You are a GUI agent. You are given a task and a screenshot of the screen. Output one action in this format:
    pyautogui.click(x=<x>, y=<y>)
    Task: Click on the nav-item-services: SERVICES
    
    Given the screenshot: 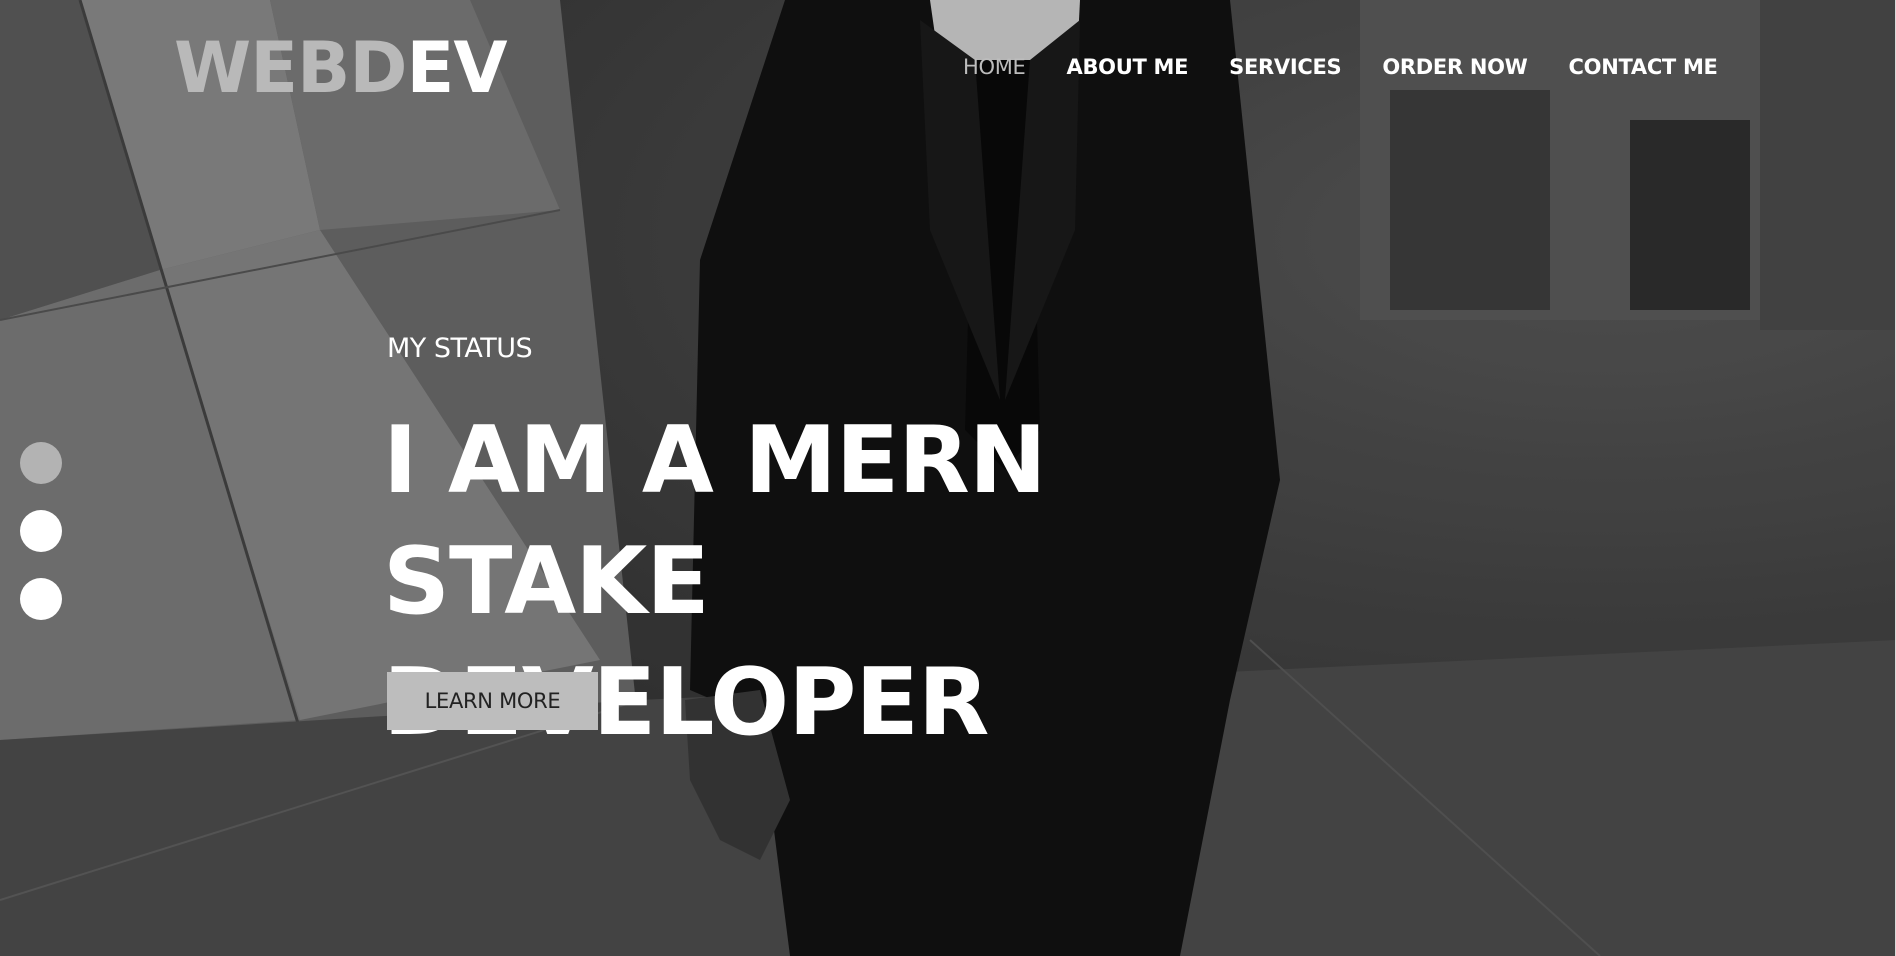 What is the action you would take?
    pyautogui.click(x=1285, y=67)
    